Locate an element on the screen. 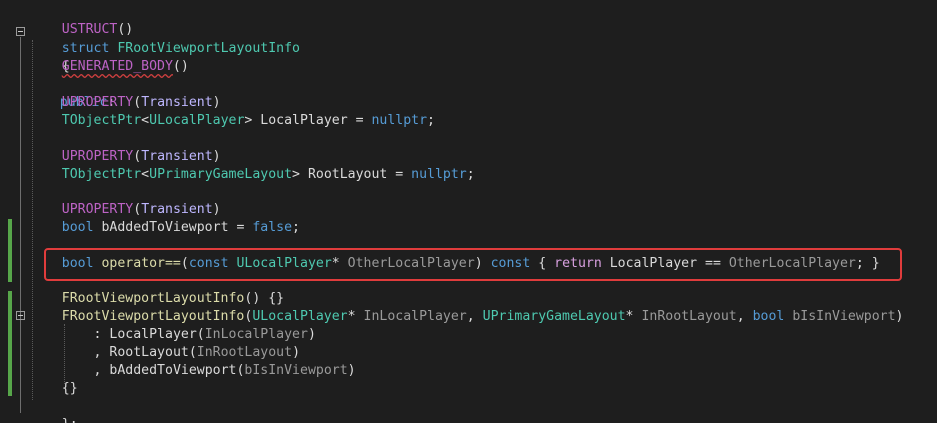  token-punct: { is located at coordinates (542, 263).